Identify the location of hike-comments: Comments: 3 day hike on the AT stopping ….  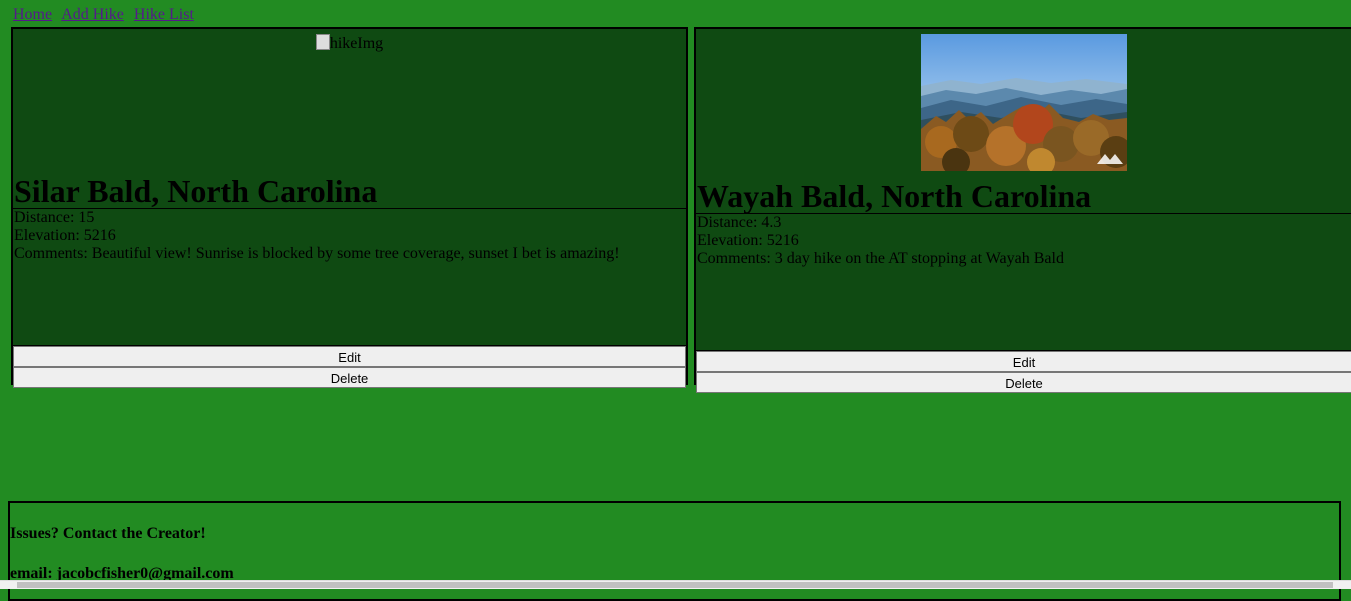
(880, 258).